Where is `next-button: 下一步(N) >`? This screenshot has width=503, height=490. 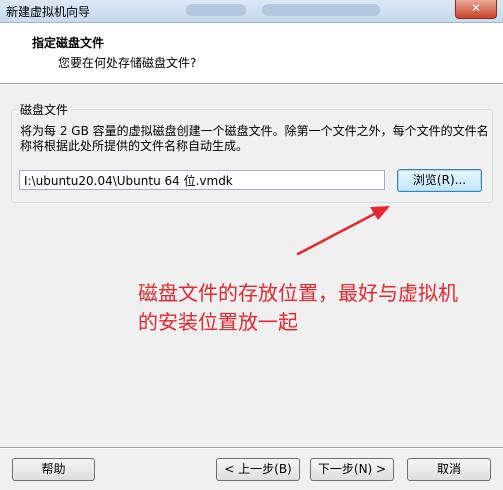 next-button: 下一步(N) > is located at coordinates (352, 469).